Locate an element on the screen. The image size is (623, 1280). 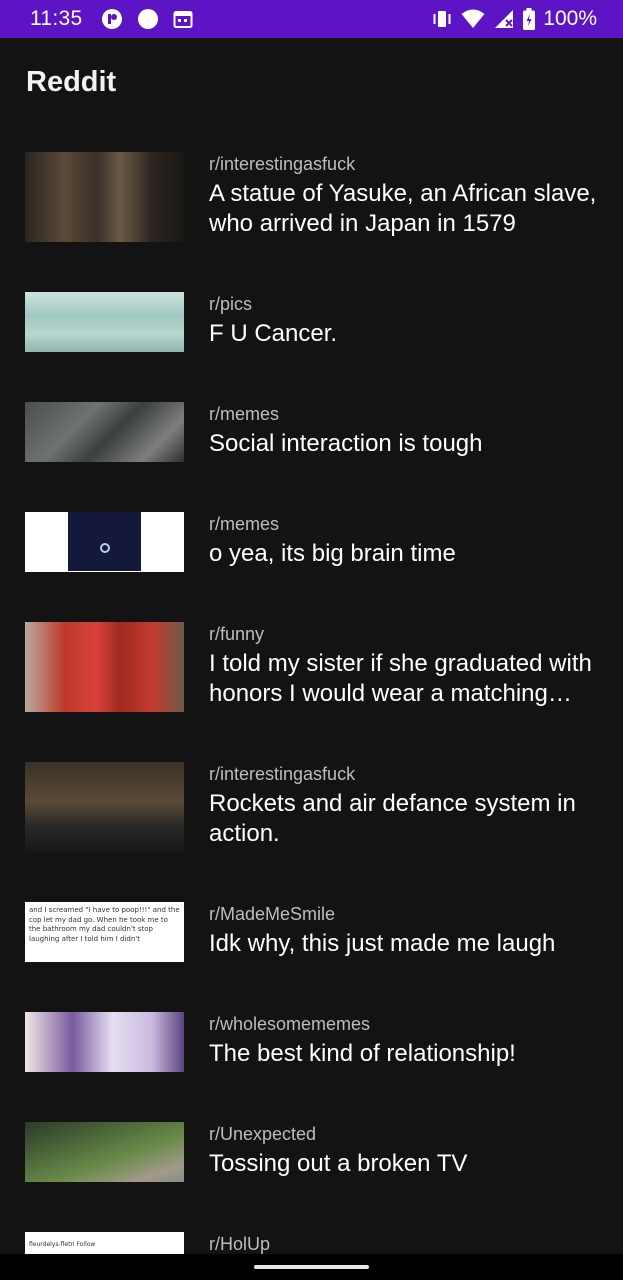
circle-notification-icon is located at coordinates (148, 19).